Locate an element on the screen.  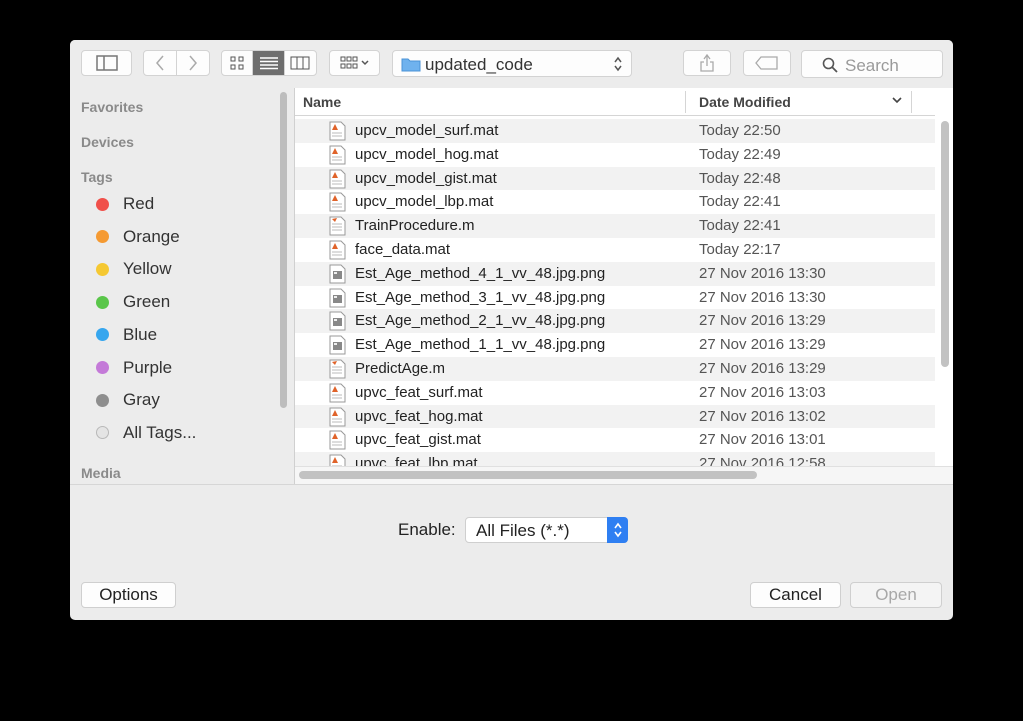
file-name: upcv_model_surf.mat is located at coordinates (427, 130).